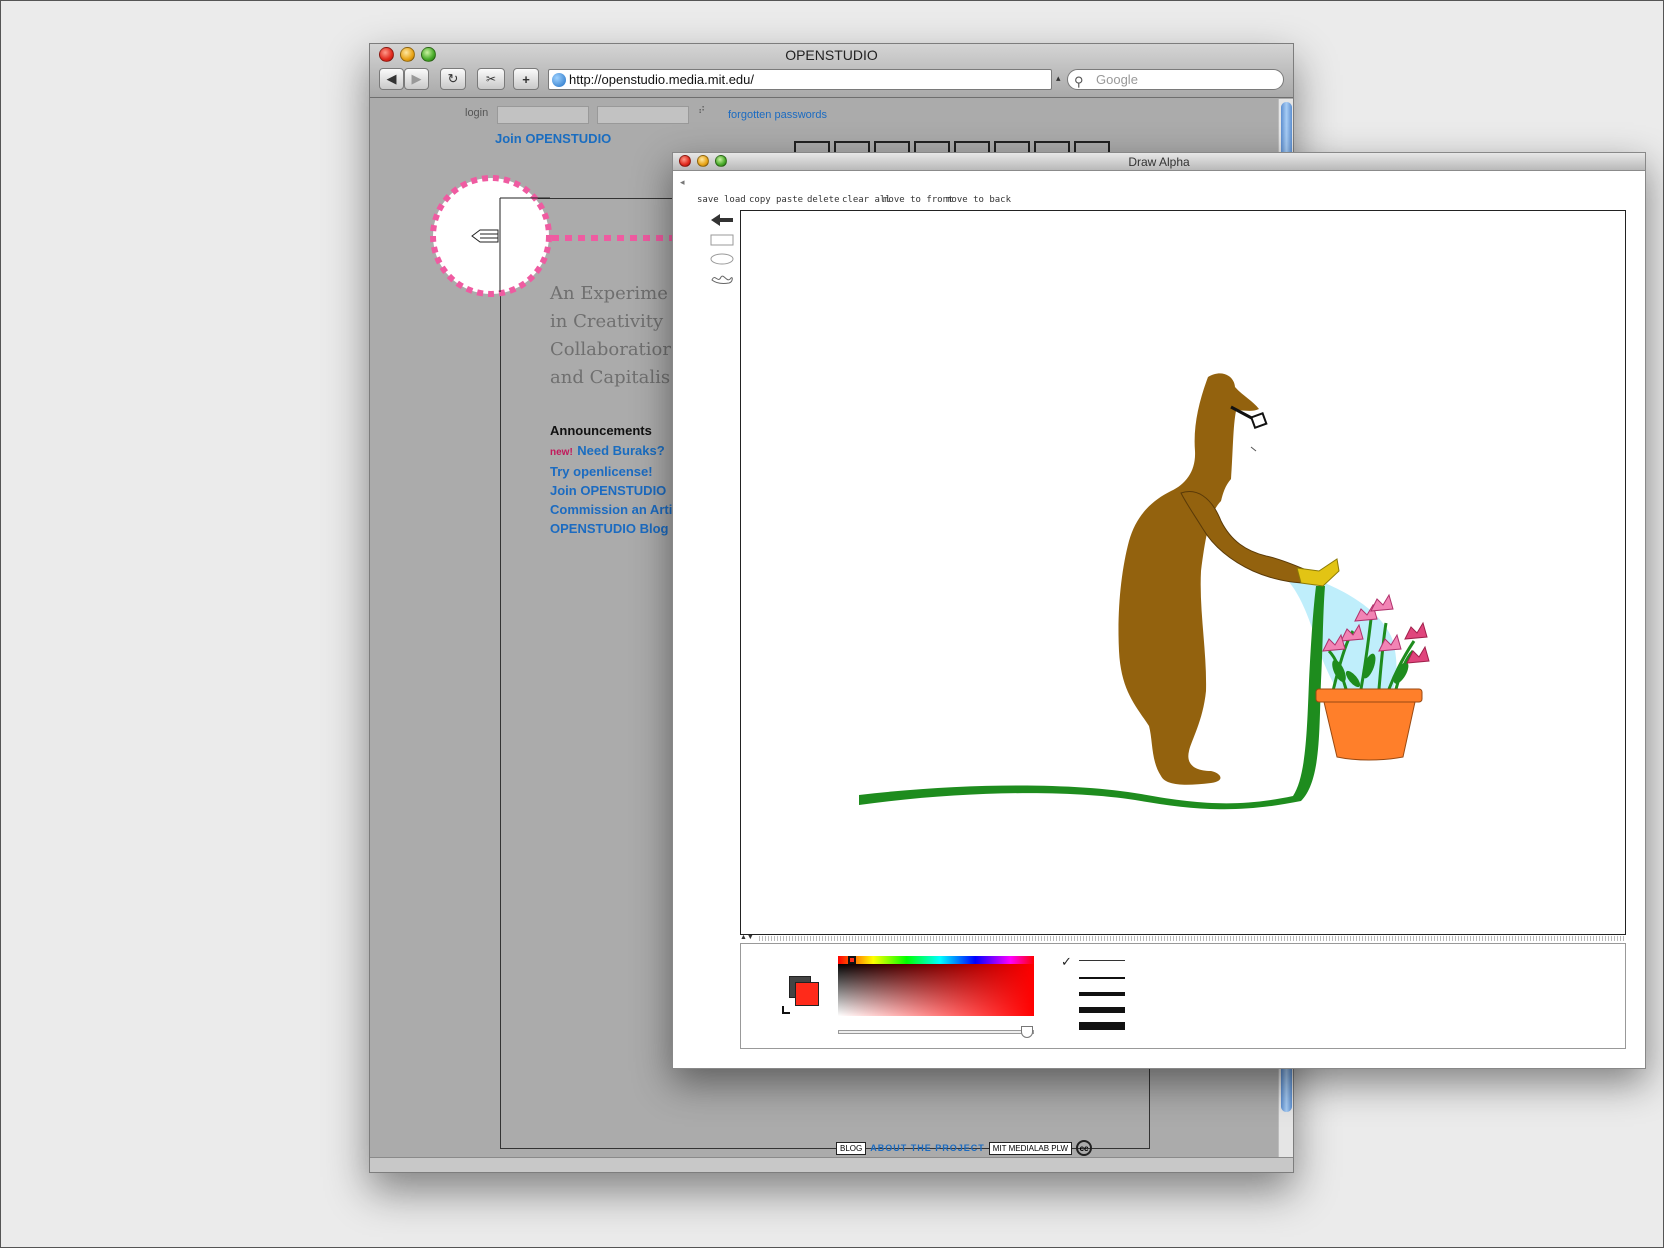  Describe the element at coordinates (1175, 79) in the screenshot. I see `search-input: ⚲ Google` at that location.